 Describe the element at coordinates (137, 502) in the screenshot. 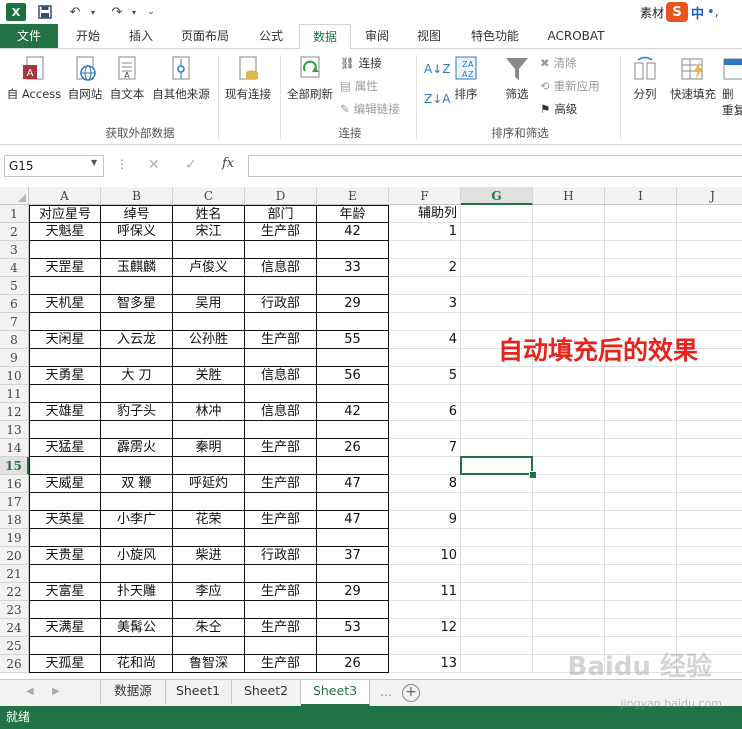

I see `cell-b17` at that location.